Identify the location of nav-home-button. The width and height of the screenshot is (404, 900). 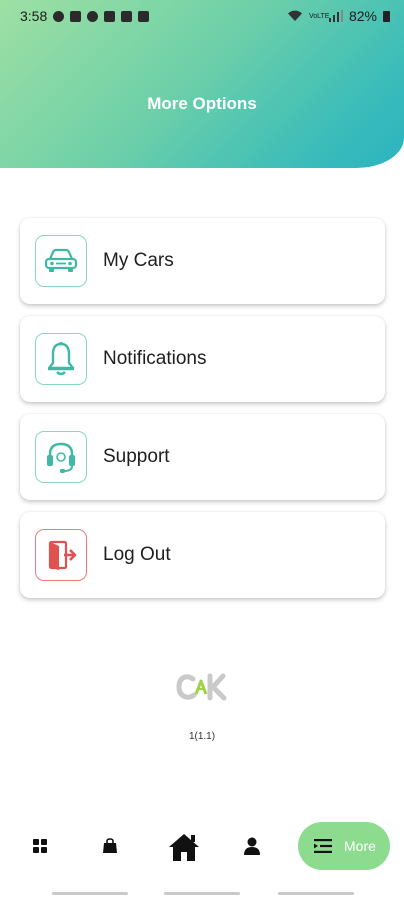
(184, 847).